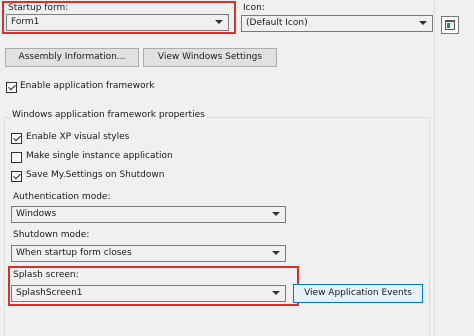 This screenshot has height=336, width=474. I want to click on view-windows-settings-button: View Windows Settings, so click(210, 57).